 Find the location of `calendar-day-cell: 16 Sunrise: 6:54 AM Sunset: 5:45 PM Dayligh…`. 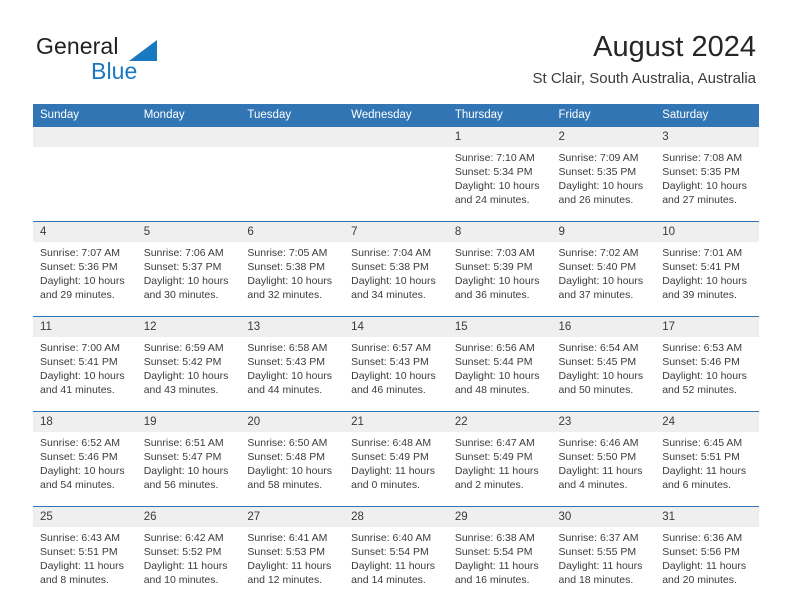

calendar-day-cell: 16 Sunrise: 6:54 AM Sunset: 5:45 PM Dayligh… is located at coordinates (603, 364).